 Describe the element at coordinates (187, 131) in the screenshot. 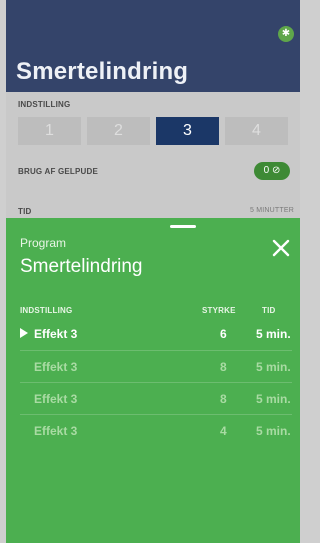

I see `segment-3: 3` at that location.